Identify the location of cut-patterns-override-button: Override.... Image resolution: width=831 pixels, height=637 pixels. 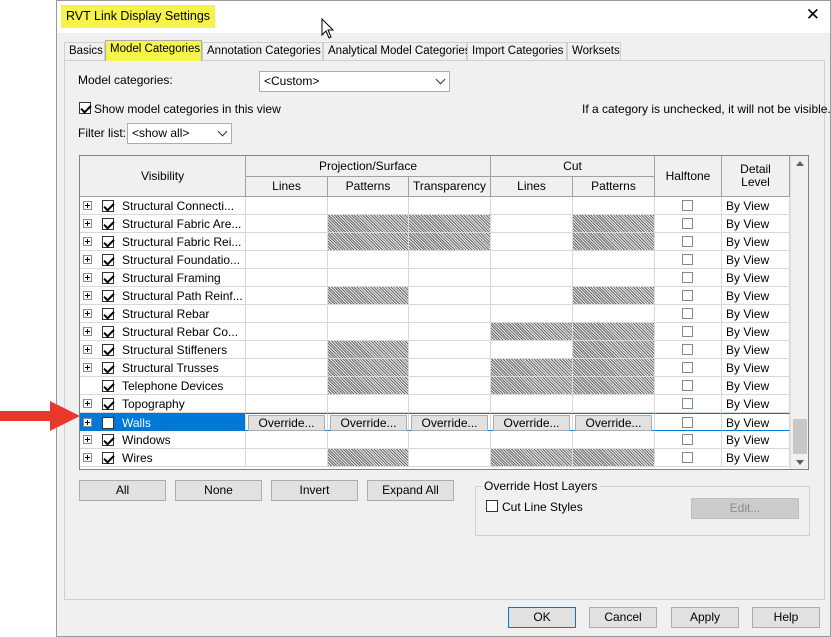
(613, 423).